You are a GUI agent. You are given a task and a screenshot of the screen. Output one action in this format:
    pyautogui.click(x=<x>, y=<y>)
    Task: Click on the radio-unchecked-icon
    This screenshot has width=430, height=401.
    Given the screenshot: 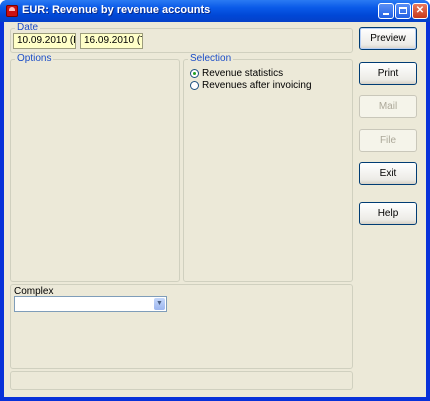 What is the action you would take?
    pyautogui.click(x=194, y=85)
    